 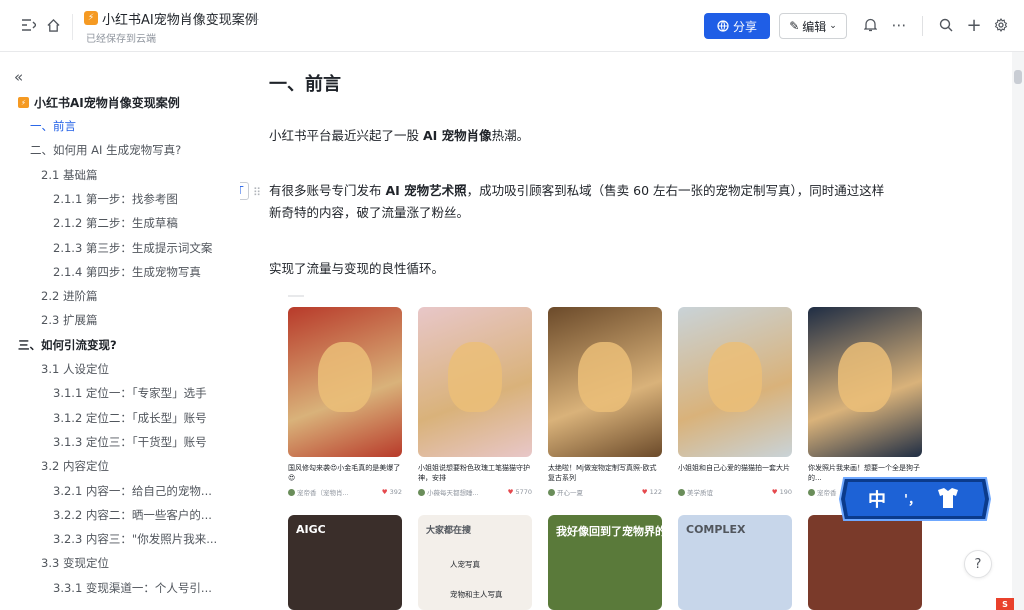 What do you see at coordinates (130, 418) in the screenshot?
I see `toc-item: 3.1.2 定位二：「成长型」账号` at bounding box center [130, 418].